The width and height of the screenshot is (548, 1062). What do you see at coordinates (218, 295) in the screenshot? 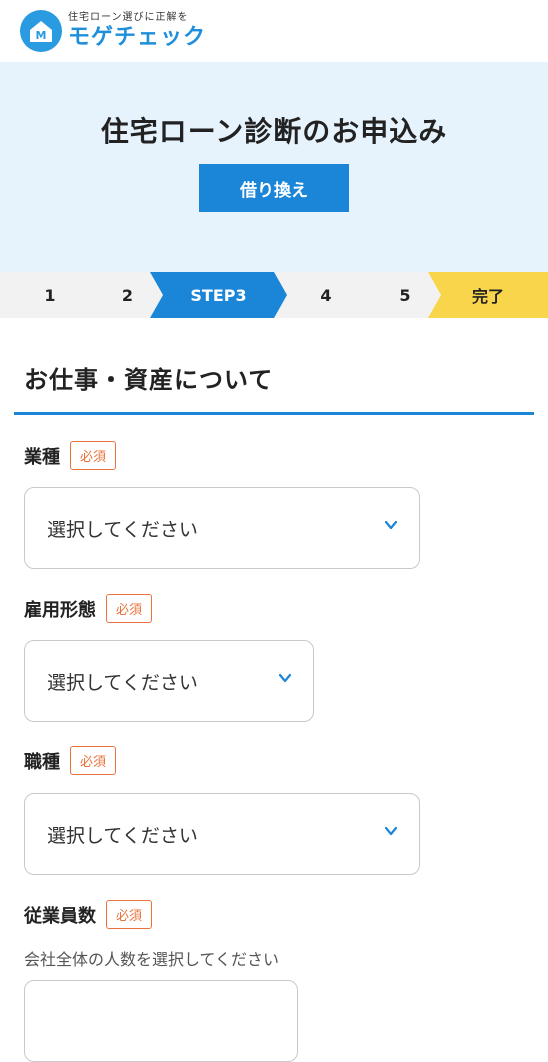
I see `step-3-current: STEP3` at bounding box center [218, 295].